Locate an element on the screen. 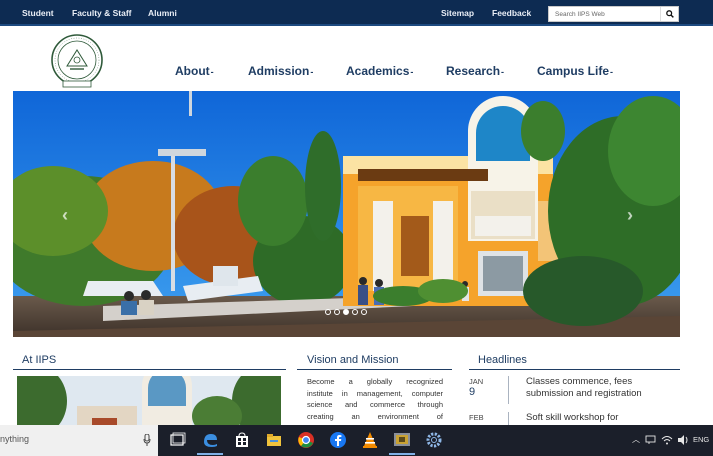 Image resolution: width=713 pixels, height=456 pixels. nav-admission-label: Admission is located at coordinates (279, 71).